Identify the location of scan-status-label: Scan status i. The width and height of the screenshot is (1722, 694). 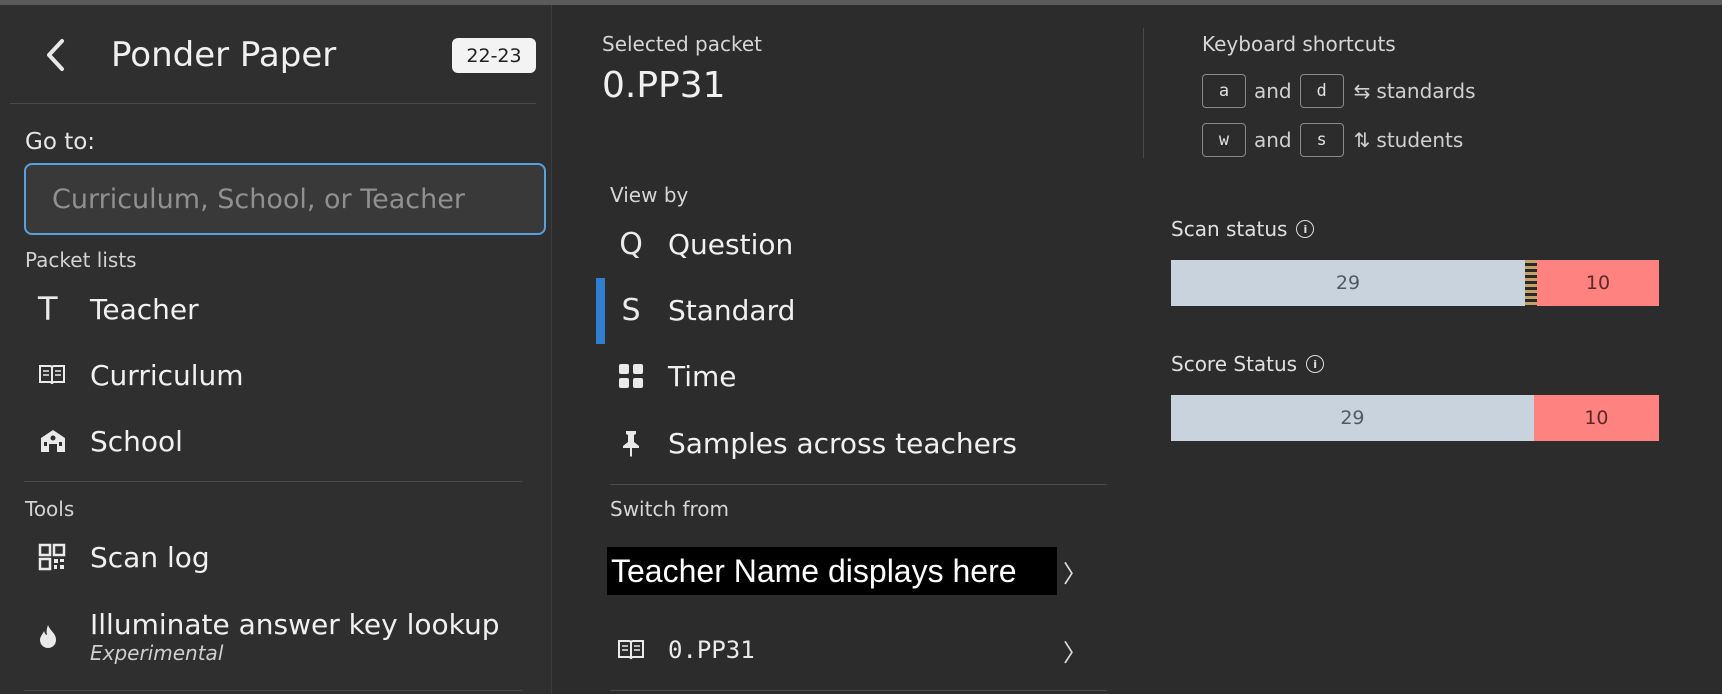
(1243, 229).